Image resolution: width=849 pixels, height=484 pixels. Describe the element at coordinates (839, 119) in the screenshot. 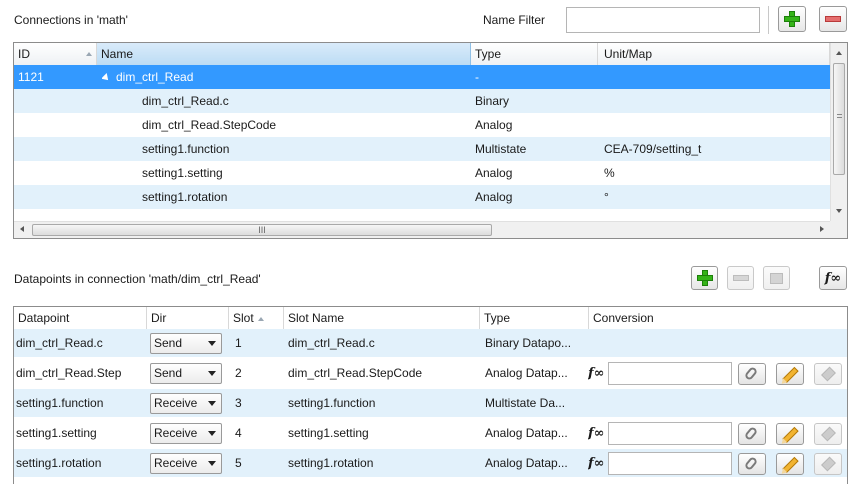

I see `vscroll-thumb` at that location.